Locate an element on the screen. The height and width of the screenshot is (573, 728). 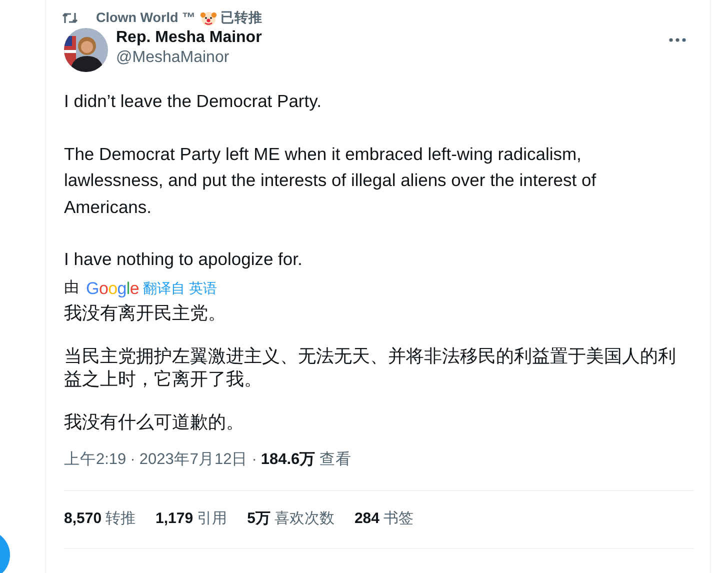
tweet-paragraph: I didn’t leave the Democrat Party. is located at coordinates (193, 101).